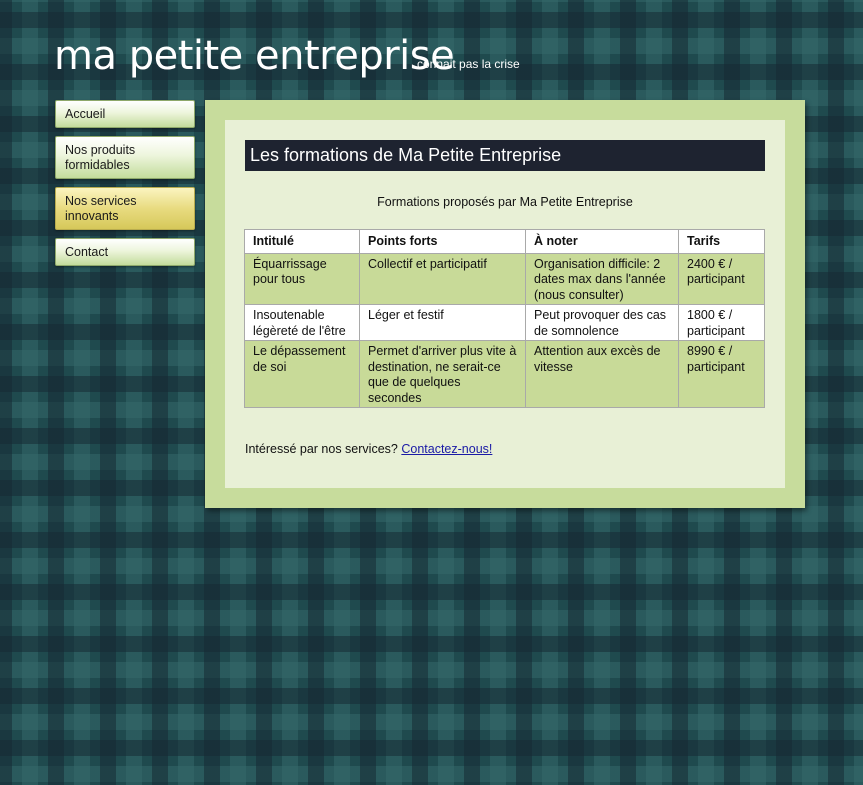  I want to click on menu-item-label: Accueil, so click(85, 114).